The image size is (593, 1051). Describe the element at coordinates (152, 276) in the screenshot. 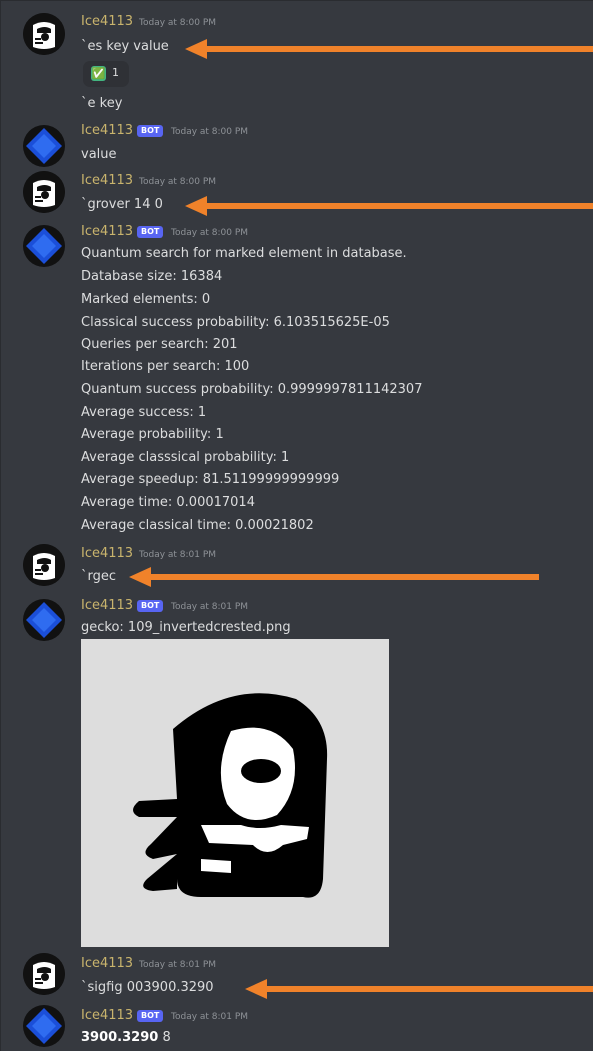

I see `message-text: Database size: 16384` at that location.